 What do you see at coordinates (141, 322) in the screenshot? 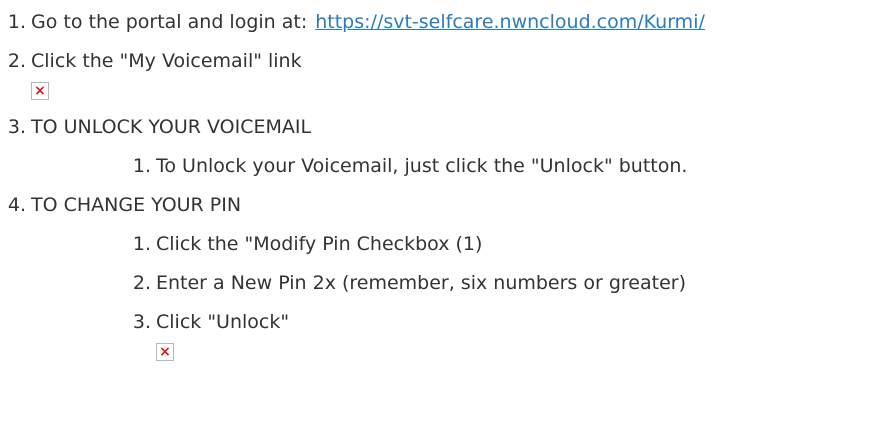
I see `substep-number: 3.` at bounding box center [141, 322].